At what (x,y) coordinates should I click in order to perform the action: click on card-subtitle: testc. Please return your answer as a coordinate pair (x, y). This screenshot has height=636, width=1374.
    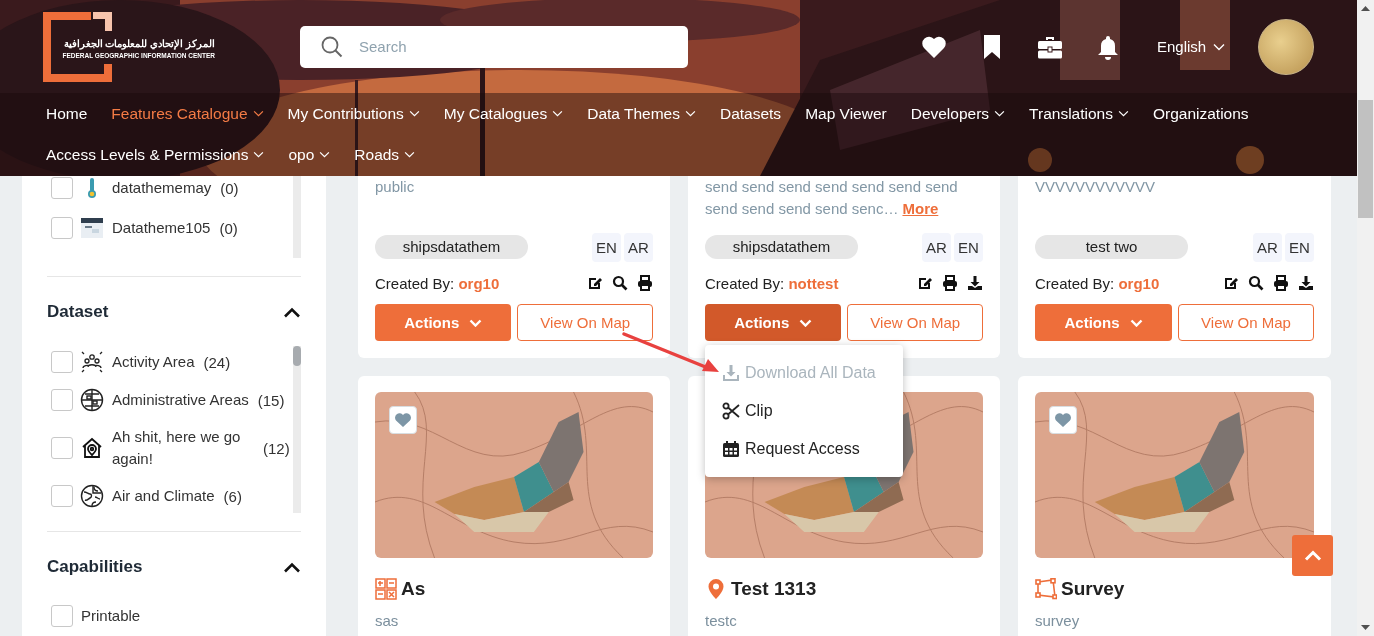
    Looking at the image, I should click on (721, 620).